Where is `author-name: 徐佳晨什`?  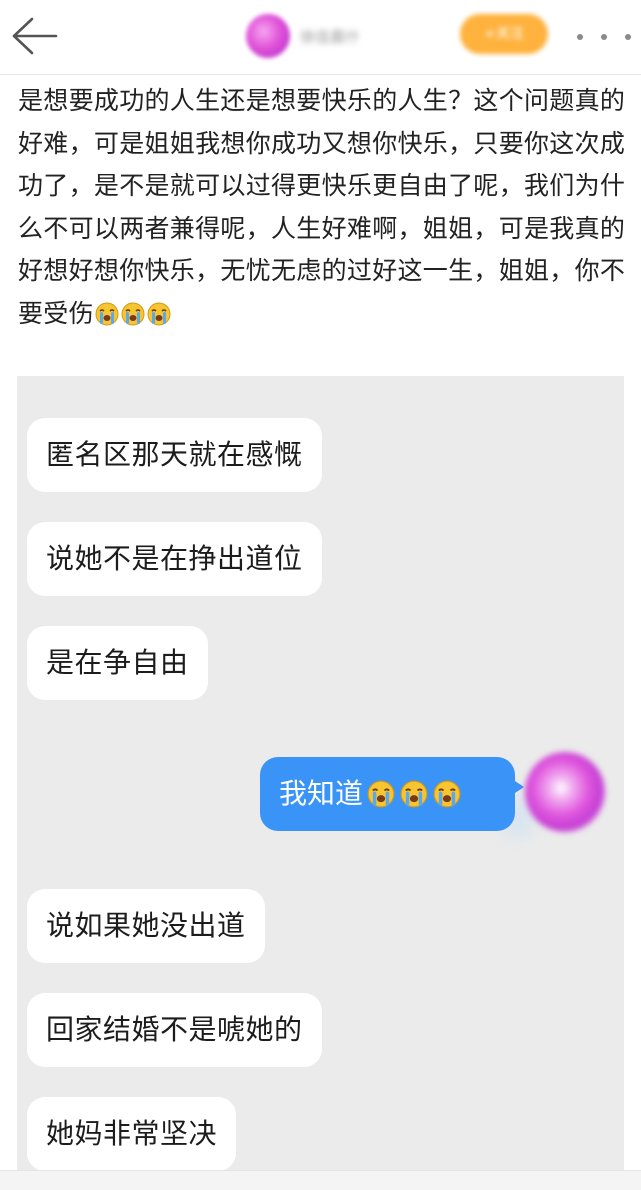 author-name: 徐佳晨什 is located at coordinates (346, 35).